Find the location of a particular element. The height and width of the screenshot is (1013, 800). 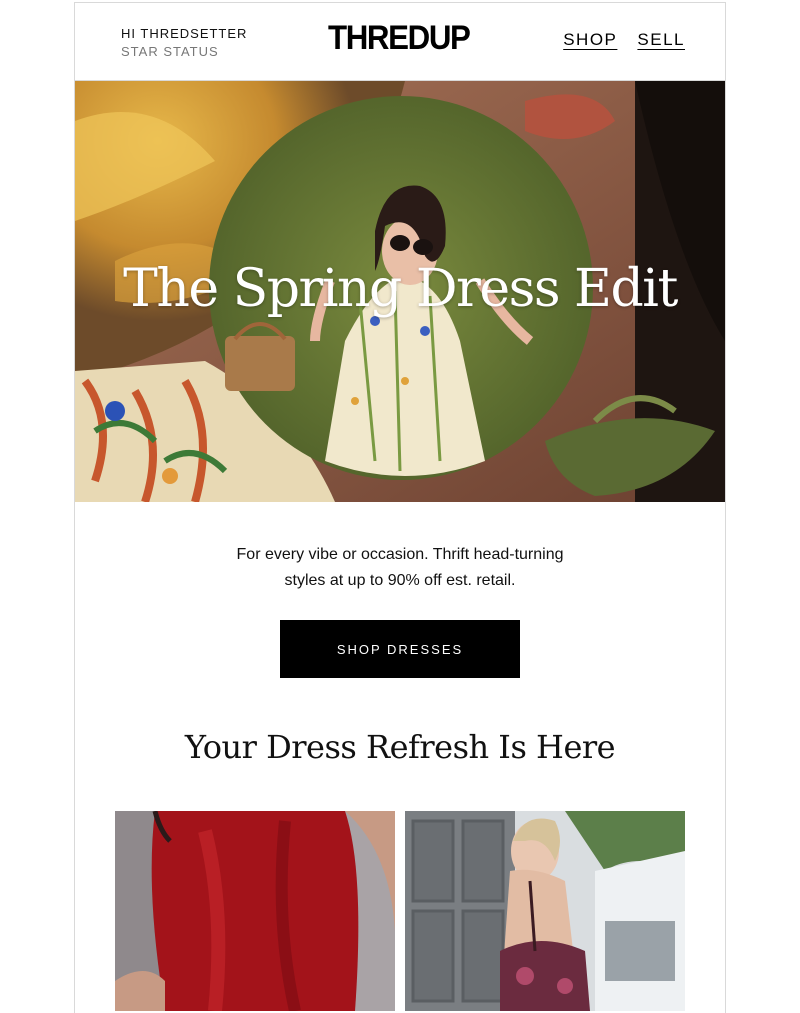

product-card-red-dress is located at coordinates (255, 911).